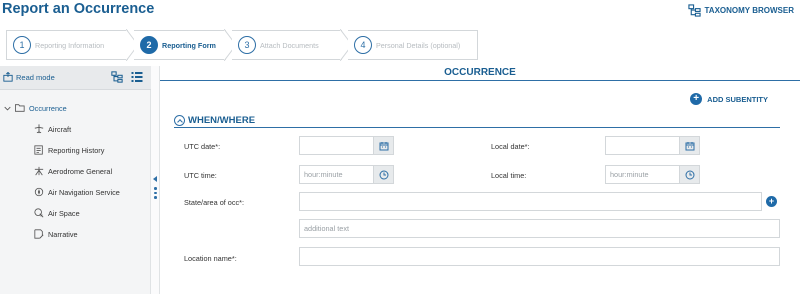  I want to click on tree-item-reporting-history: Reporting History, so click(69, 150).